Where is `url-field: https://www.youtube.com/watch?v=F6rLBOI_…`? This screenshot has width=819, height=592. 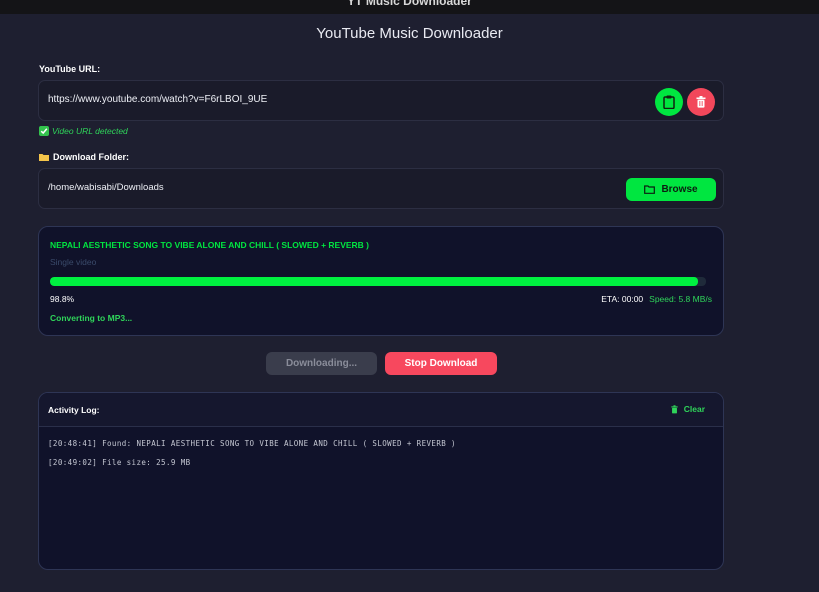
url-field: https://www.youtube.com/watch?v=F6rLBOI_… is located at coordinates (381, 100).